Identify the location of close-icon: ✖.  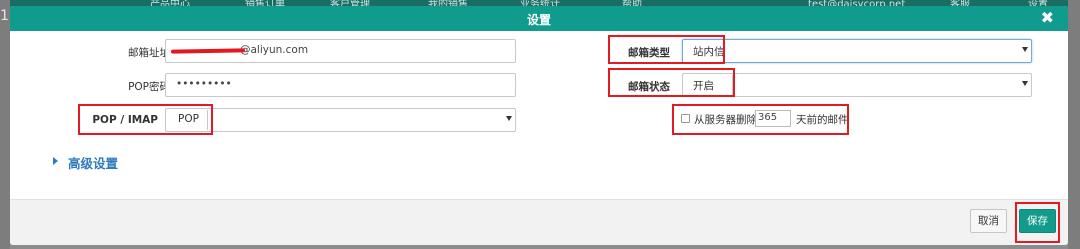
(1047, 17).